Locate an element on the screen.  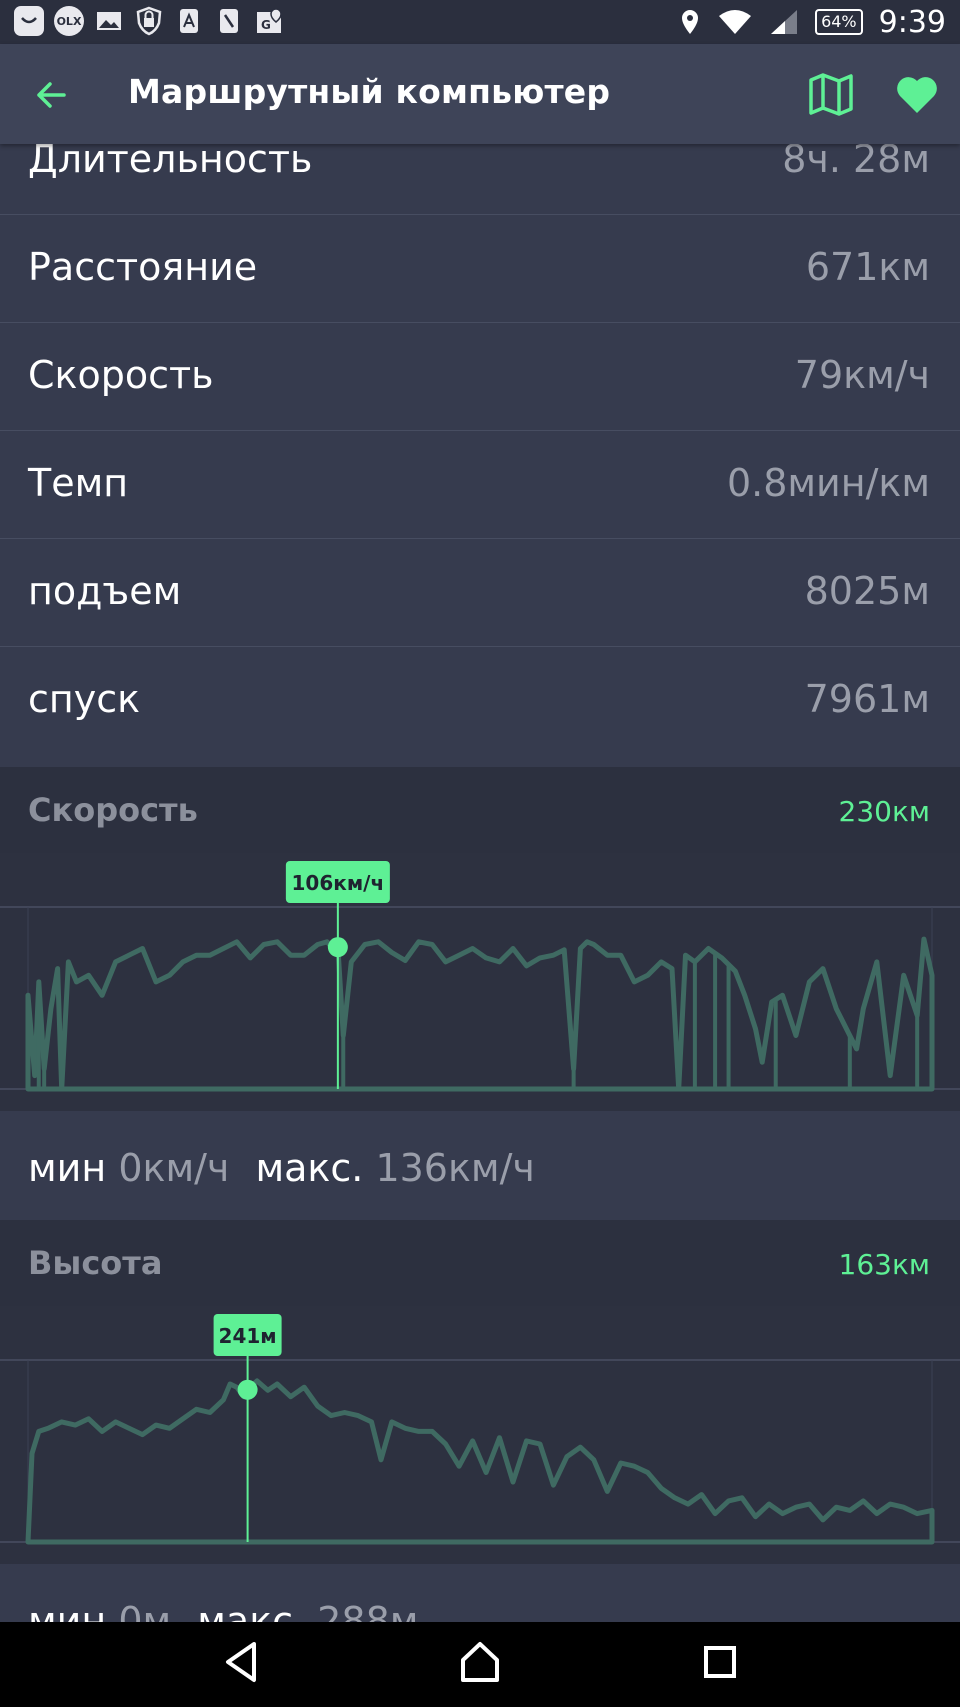
speed-max-value: 136км/ч is located at coordinates (455, 1168).